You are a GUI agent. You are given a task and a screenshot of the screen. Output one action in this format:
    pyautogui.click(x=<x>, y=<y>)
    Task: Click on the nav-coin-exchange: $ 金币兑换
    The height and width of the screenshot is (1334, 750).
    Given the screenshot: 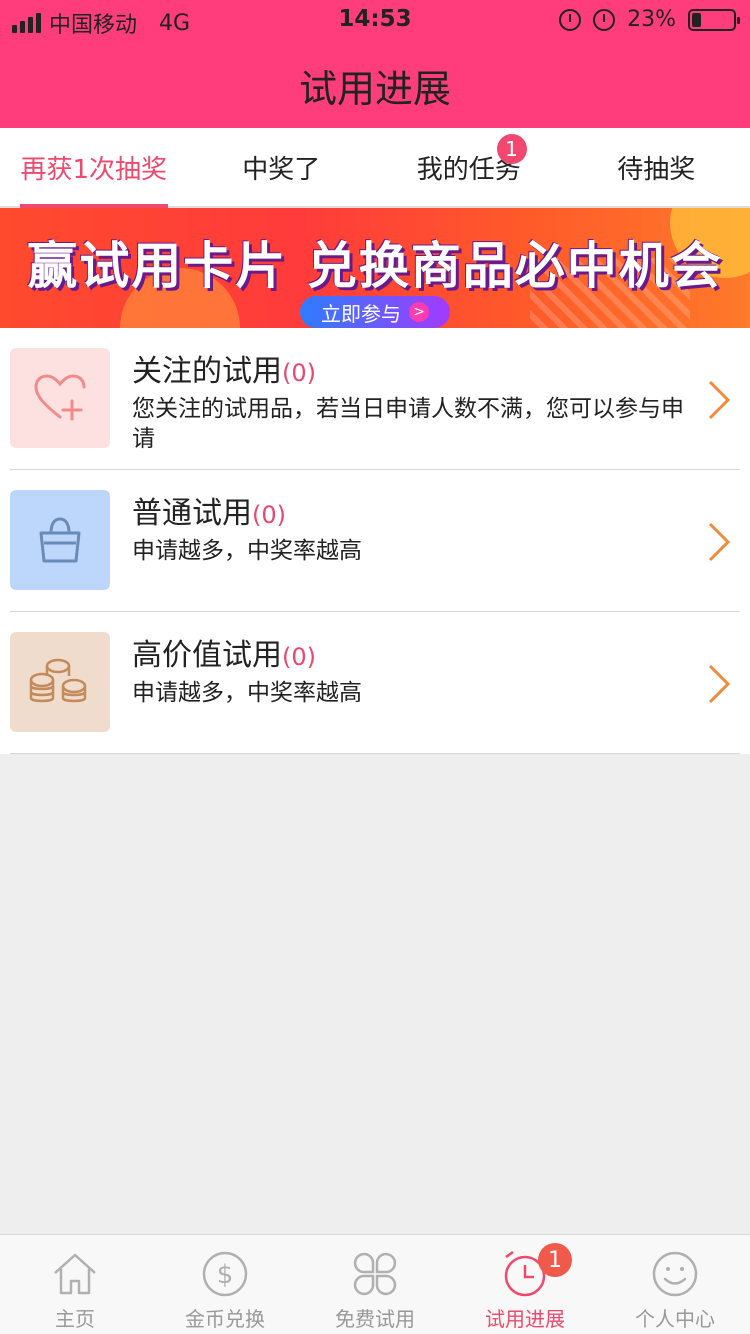 What is the action you would take?
    pyautogui.click(x=225, y=1284)
    